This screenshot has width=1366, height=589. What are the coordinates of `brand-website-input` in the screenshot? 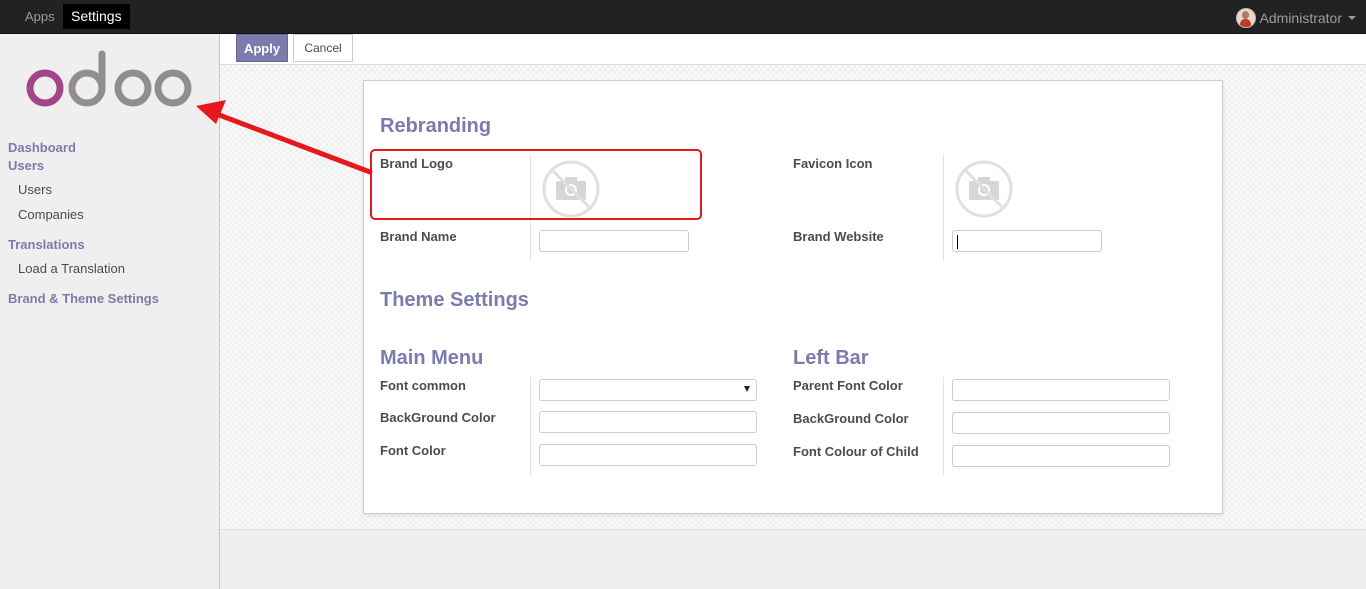 It's located at (1027, 241).